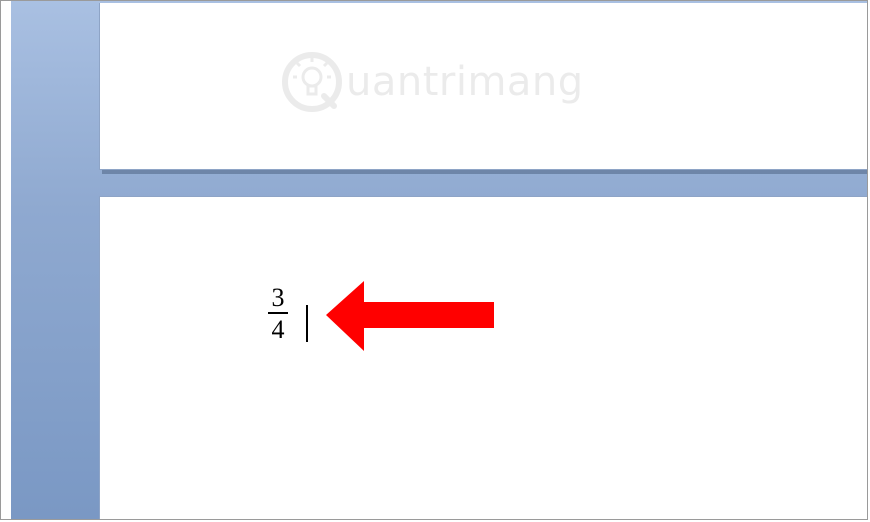  I want to click on equation-fraction: 3 4, so click(278, 314).